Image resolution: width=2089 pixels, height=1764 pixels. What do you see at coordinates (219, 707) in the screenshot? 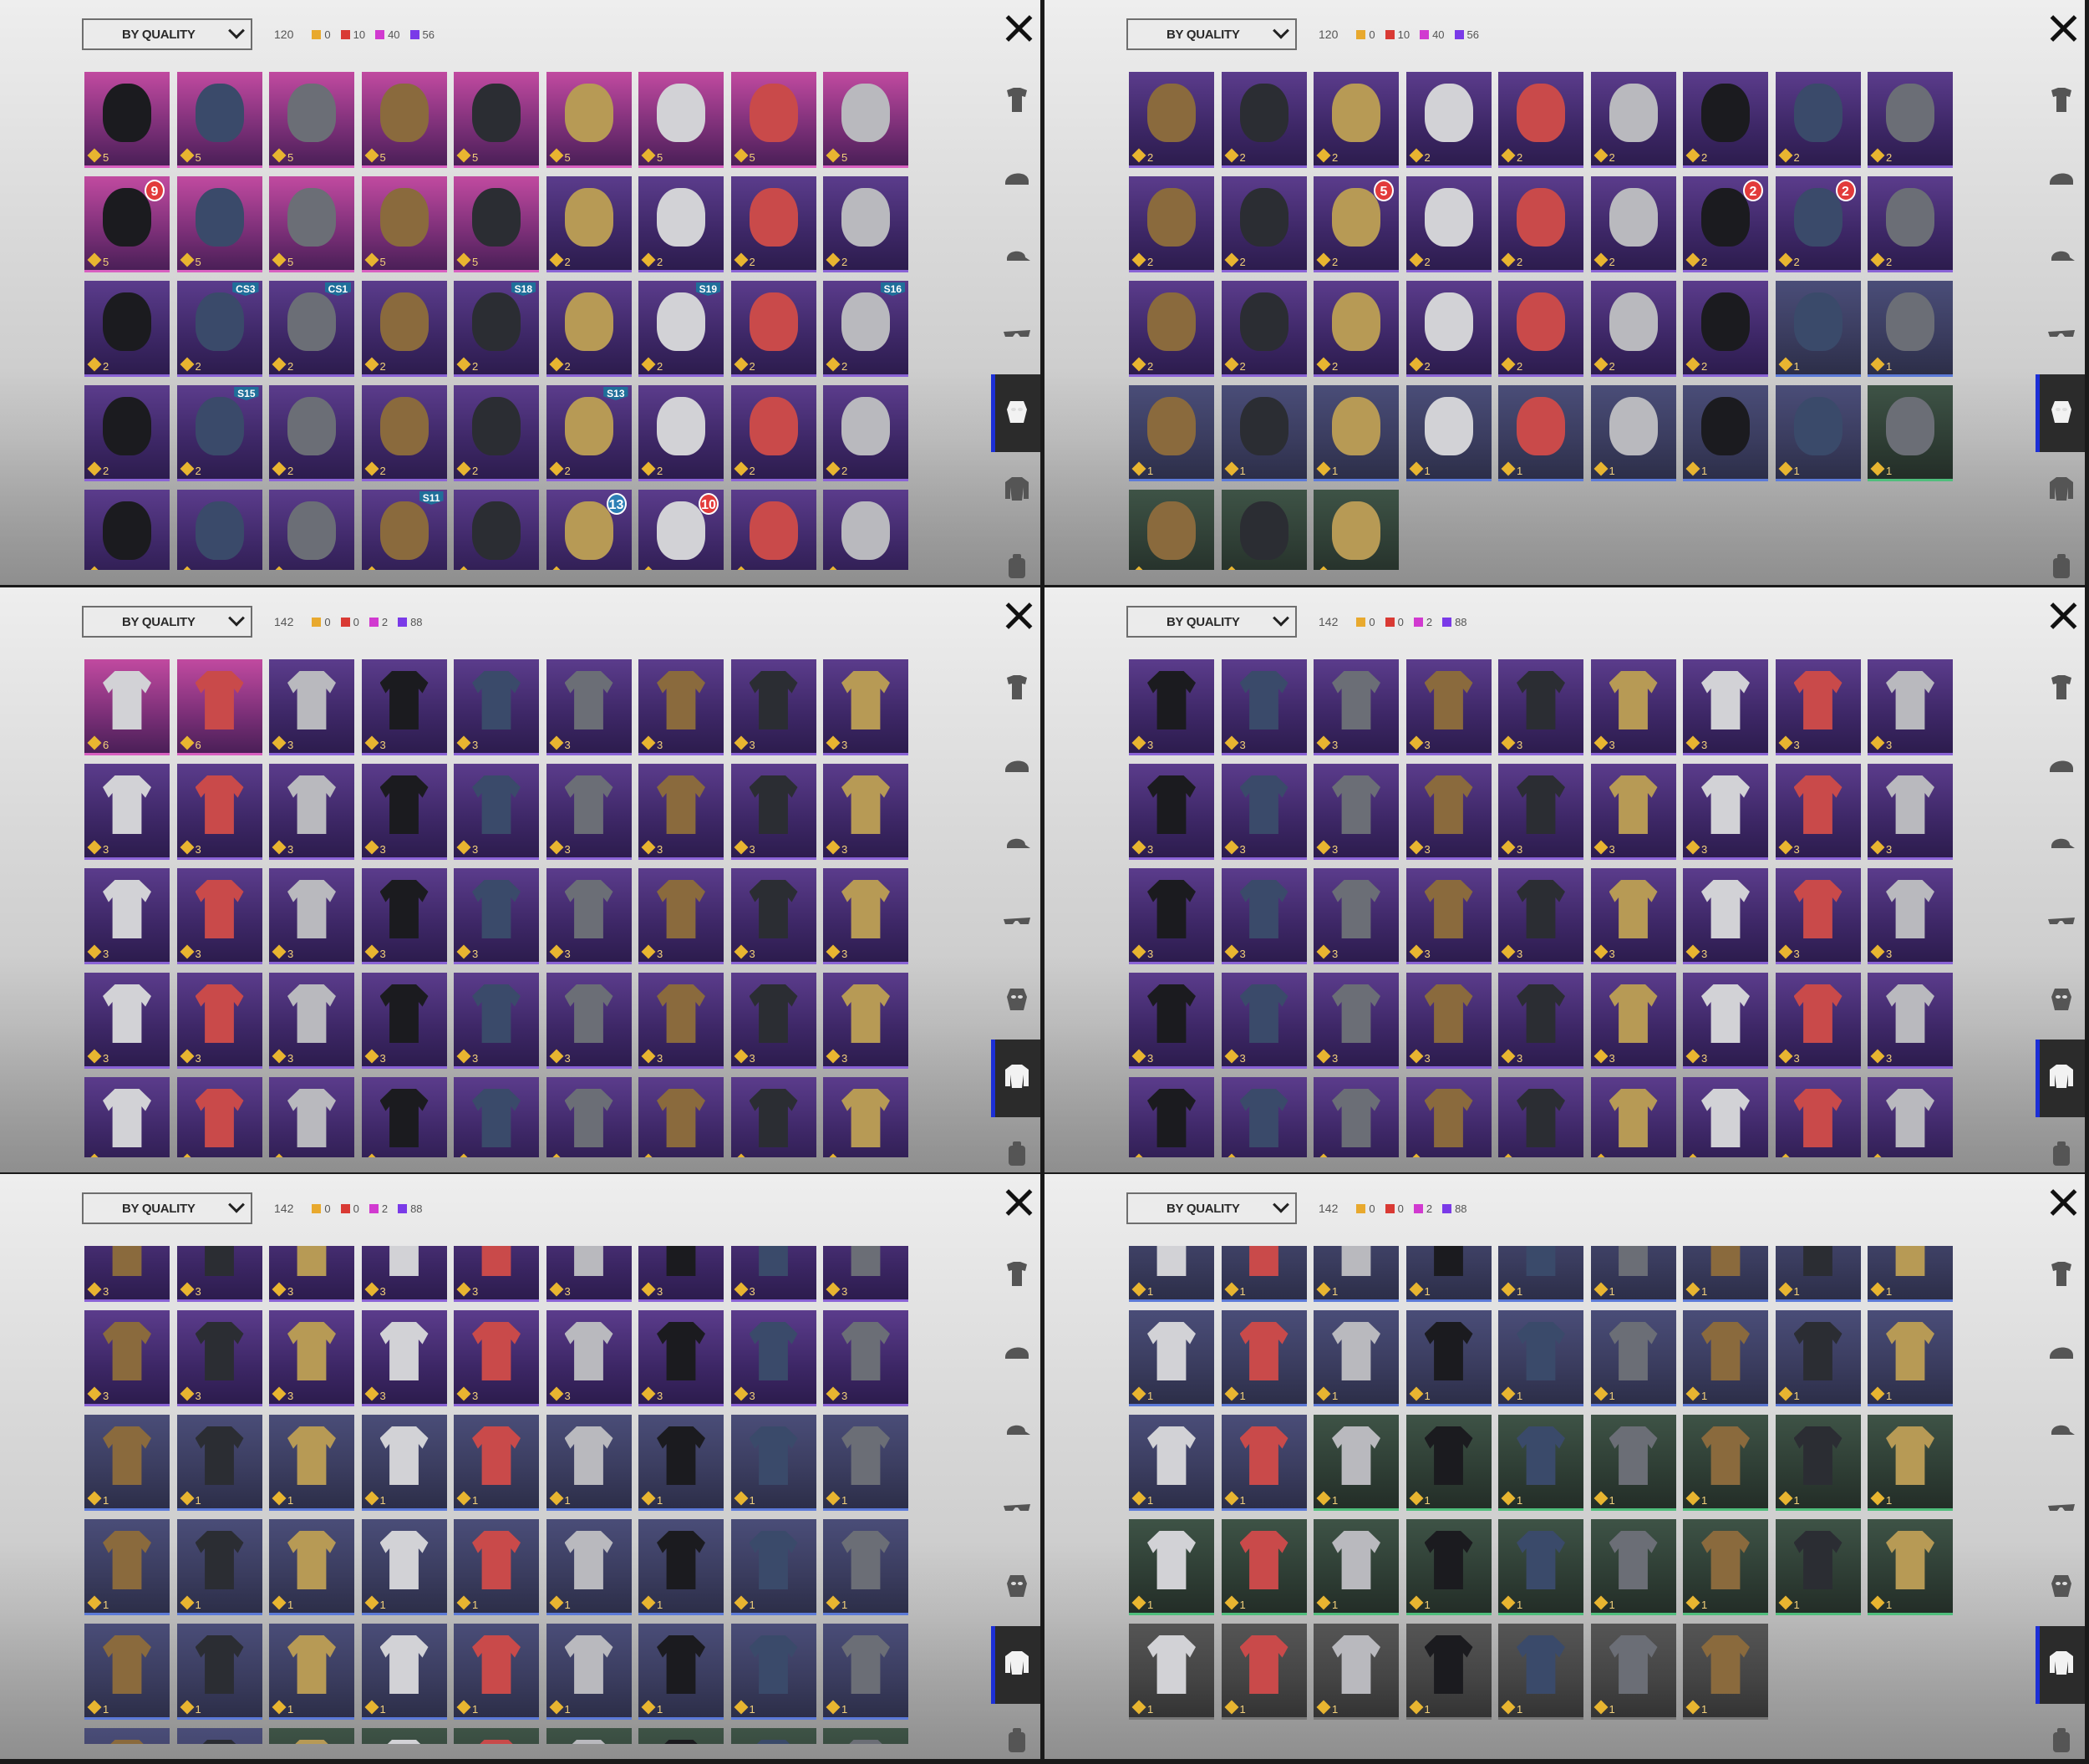
I see `inventory-item: 6` at bounding box center [219, 707].